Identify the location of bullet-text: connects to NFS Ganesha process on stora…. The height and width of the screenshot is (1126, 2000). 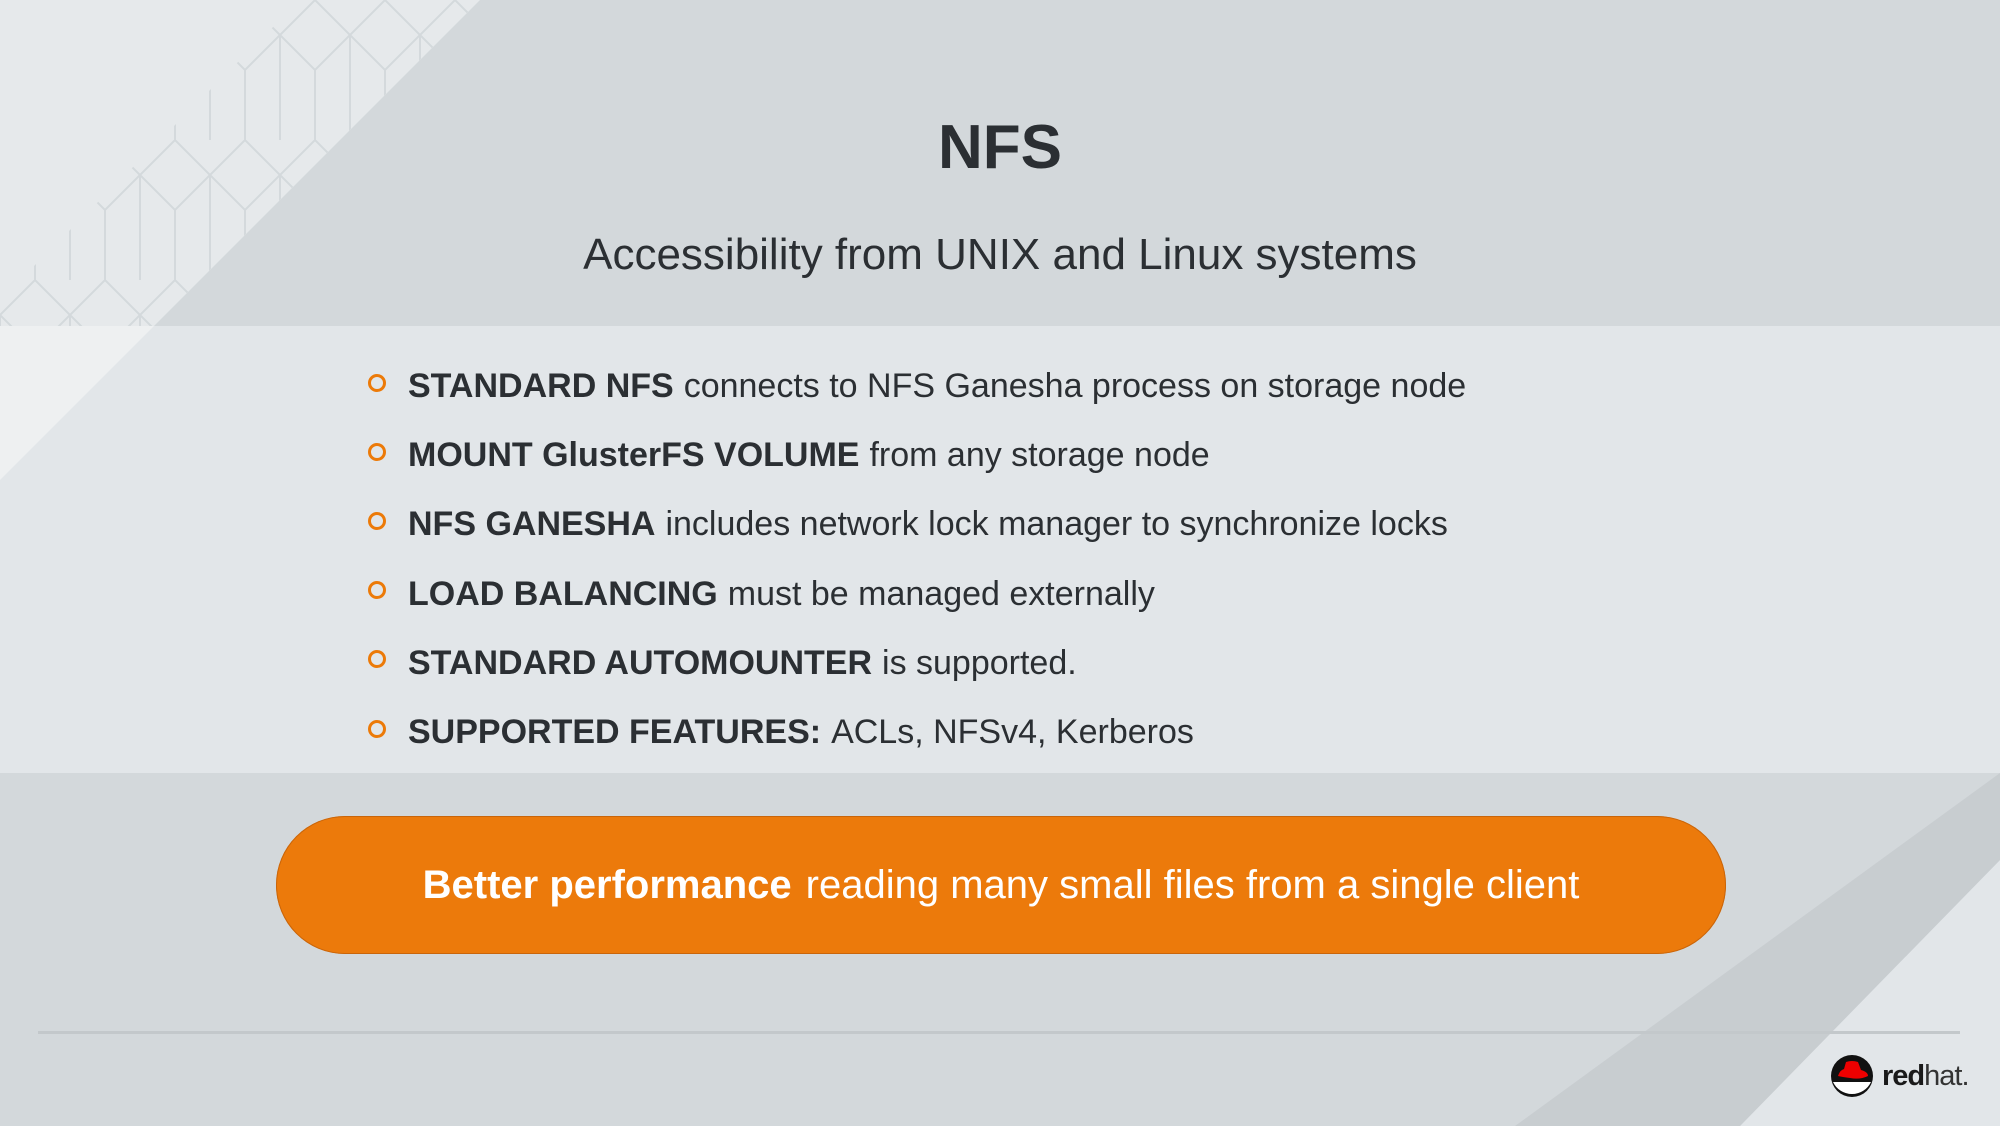
(1075, 386).